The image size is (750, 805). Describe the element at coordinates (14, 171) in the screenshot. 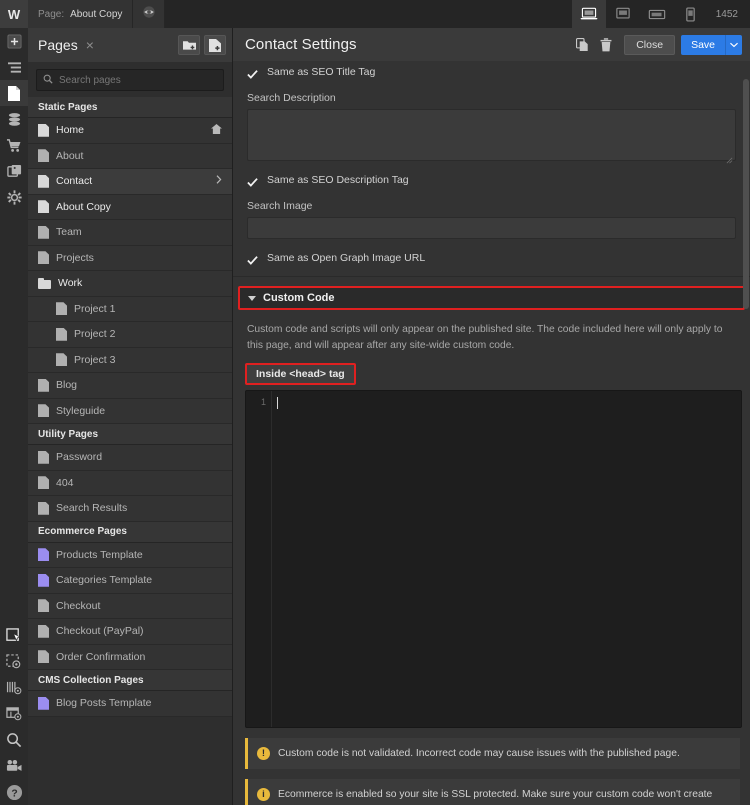

I see `assets-icon` at that location.